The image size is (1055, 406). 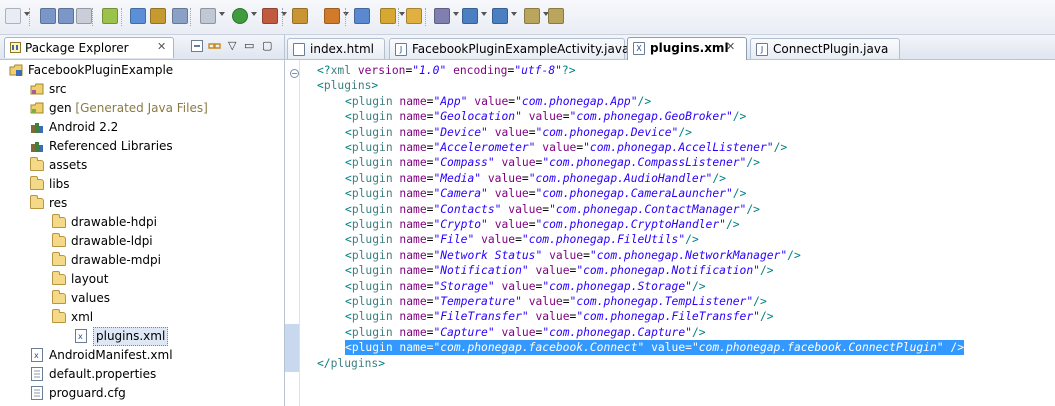 I want to click on tree-item: values, so click(x=166, y=298).